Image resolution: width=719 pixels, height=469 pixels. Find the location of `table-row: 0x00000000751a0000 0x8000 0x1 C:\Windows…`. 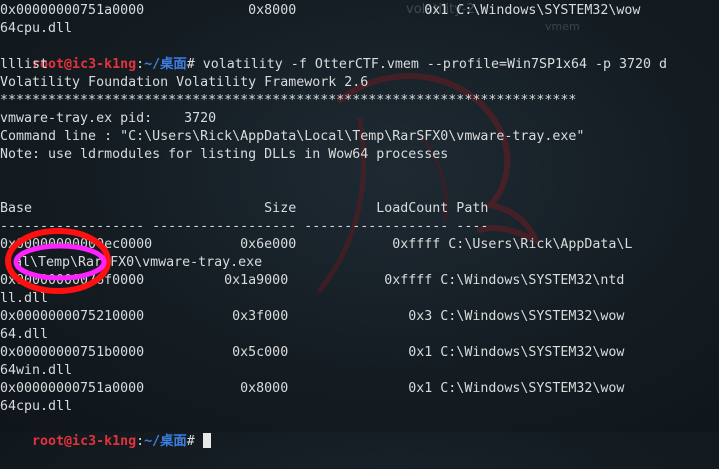

table-row: 0x00000000751a0000 0x8000 0x1 C:\Windows… is located at coordinates (312, 388).